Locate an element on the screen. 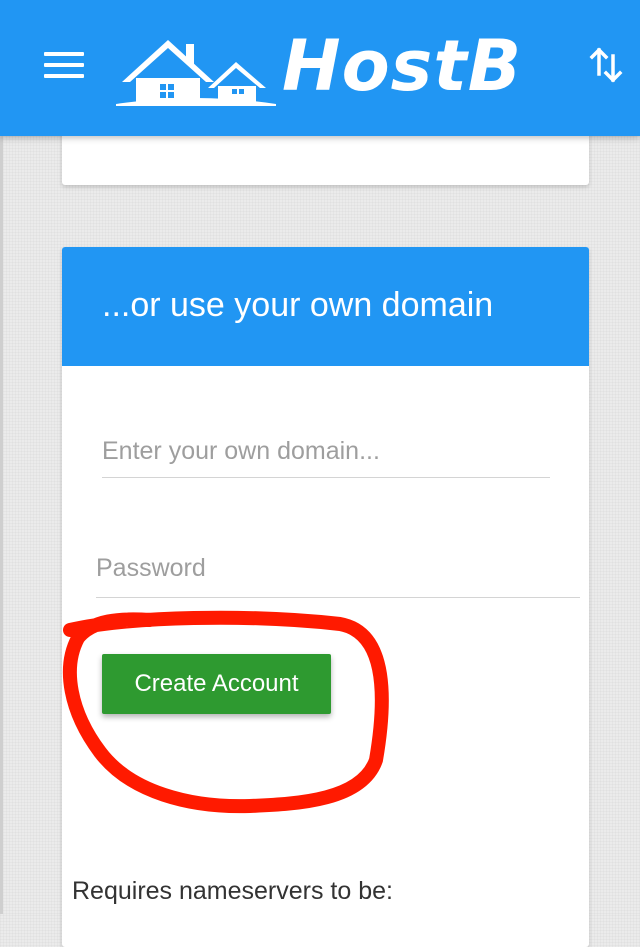  sort-arrows-icon is located at coordinates (606, 65).